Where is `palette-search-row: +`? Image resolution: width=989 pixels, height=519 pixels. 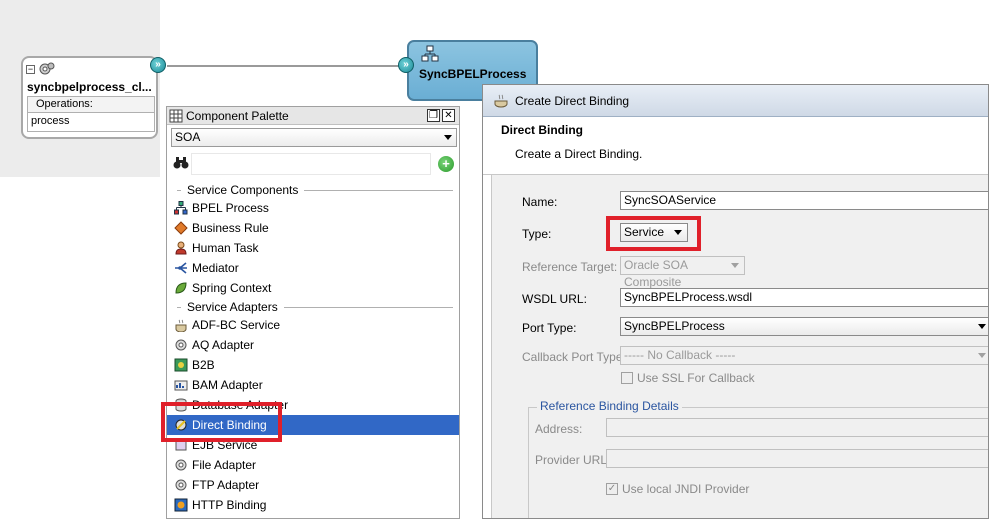 palette-search-row: + is located at coordinates (314, 164).